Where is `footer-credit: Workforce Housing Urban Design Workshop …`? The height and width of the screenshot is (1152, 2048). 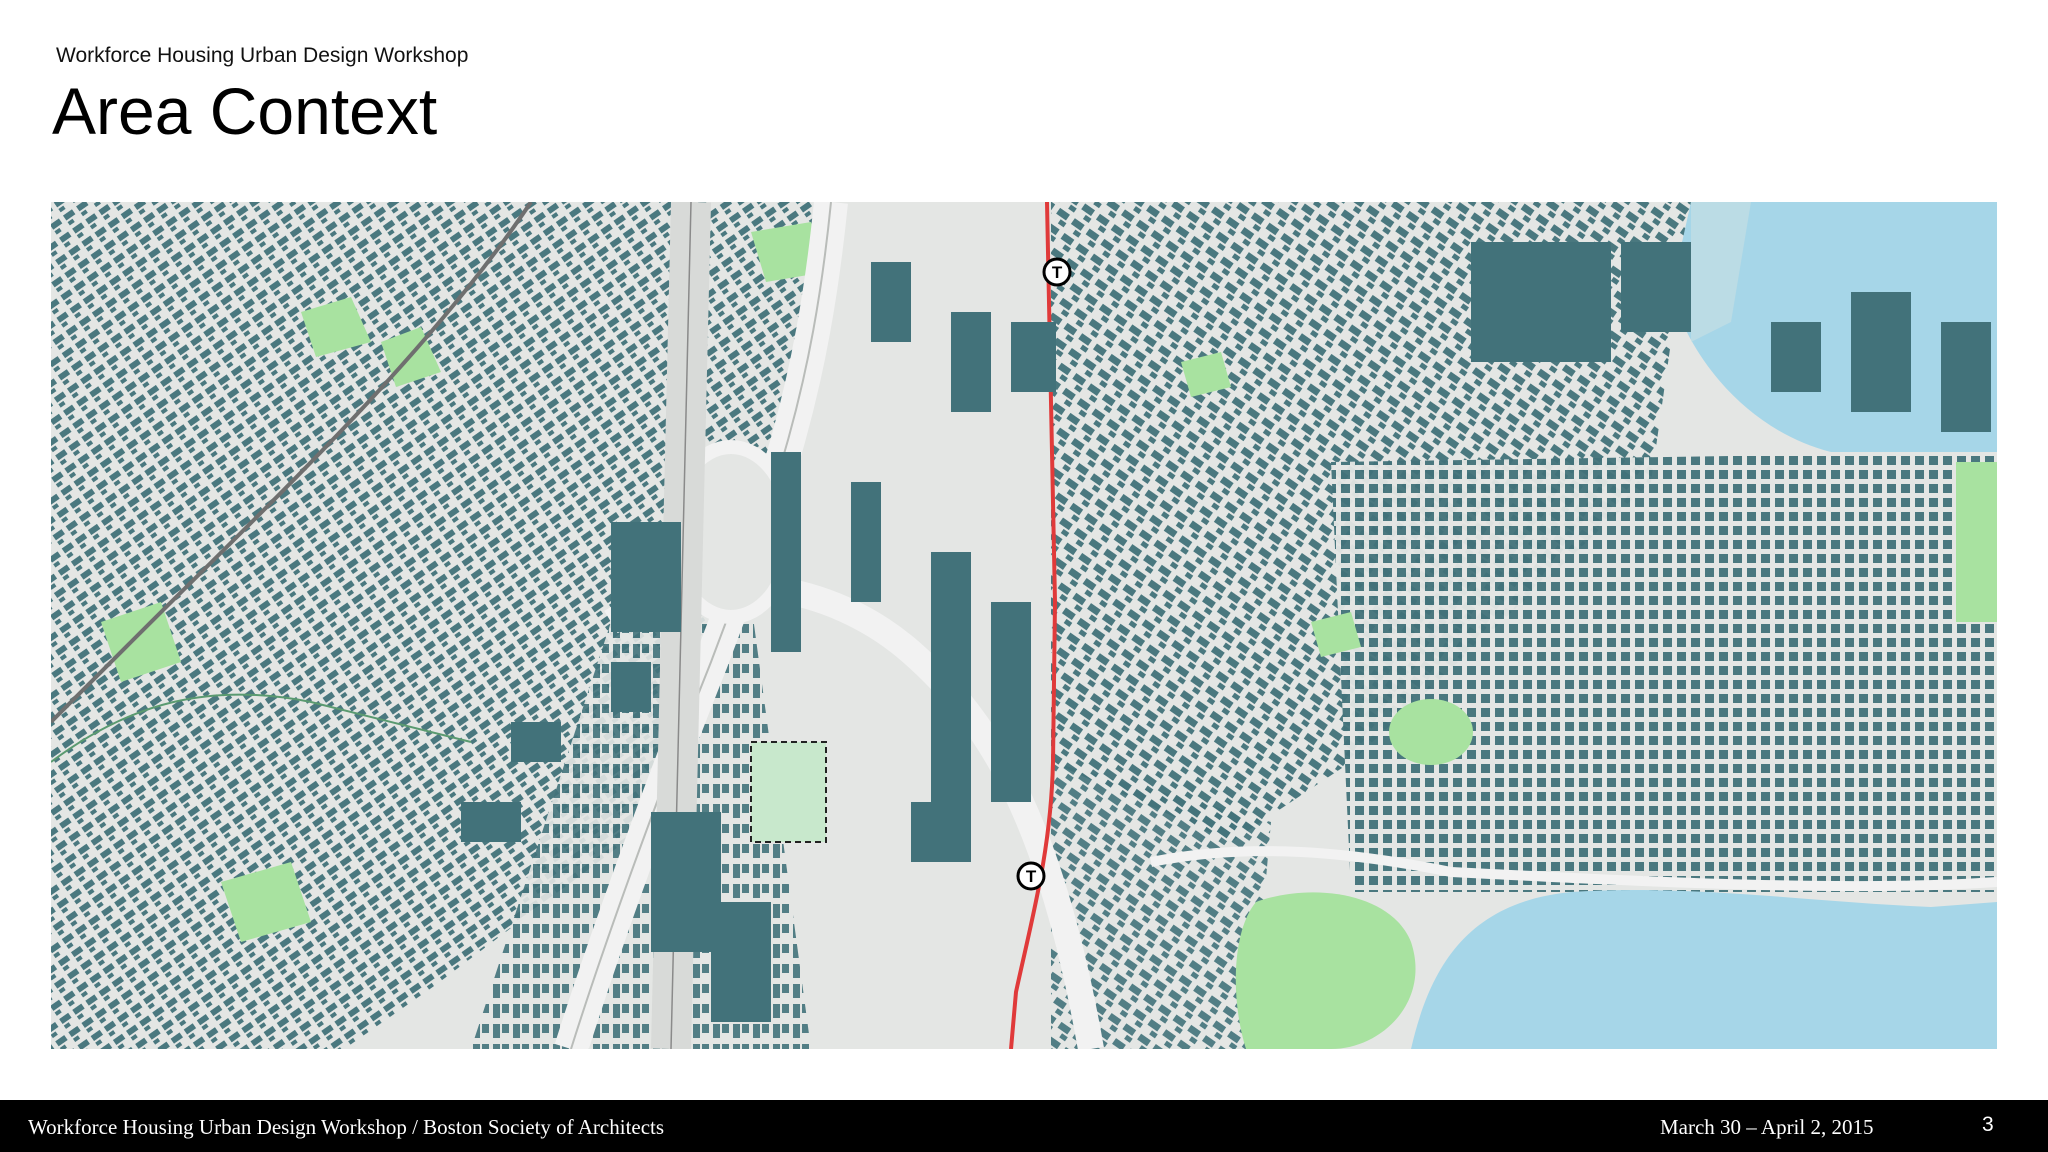
footer-credit: Workforce Housing Urban Design Workshop … is located at coordinates (346, 1127).